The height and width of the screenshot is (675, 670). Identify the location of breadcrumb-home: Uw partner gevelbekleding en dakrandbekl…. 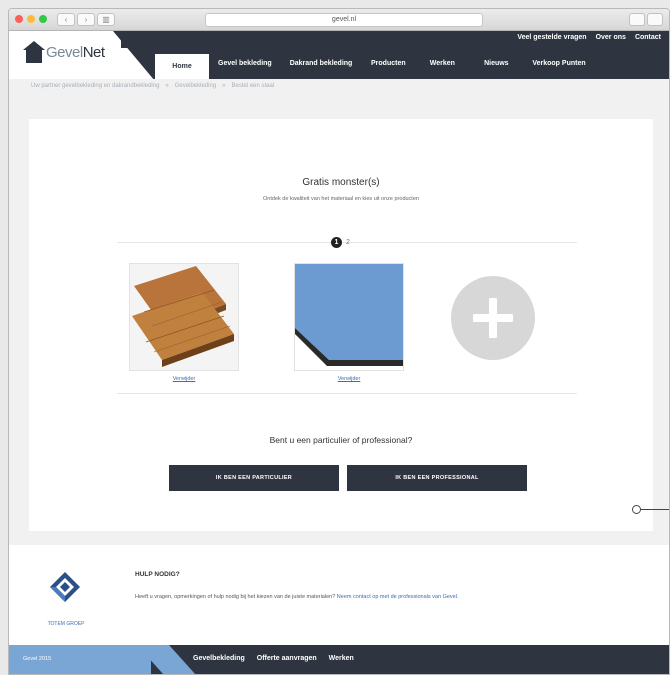
(95, 86).